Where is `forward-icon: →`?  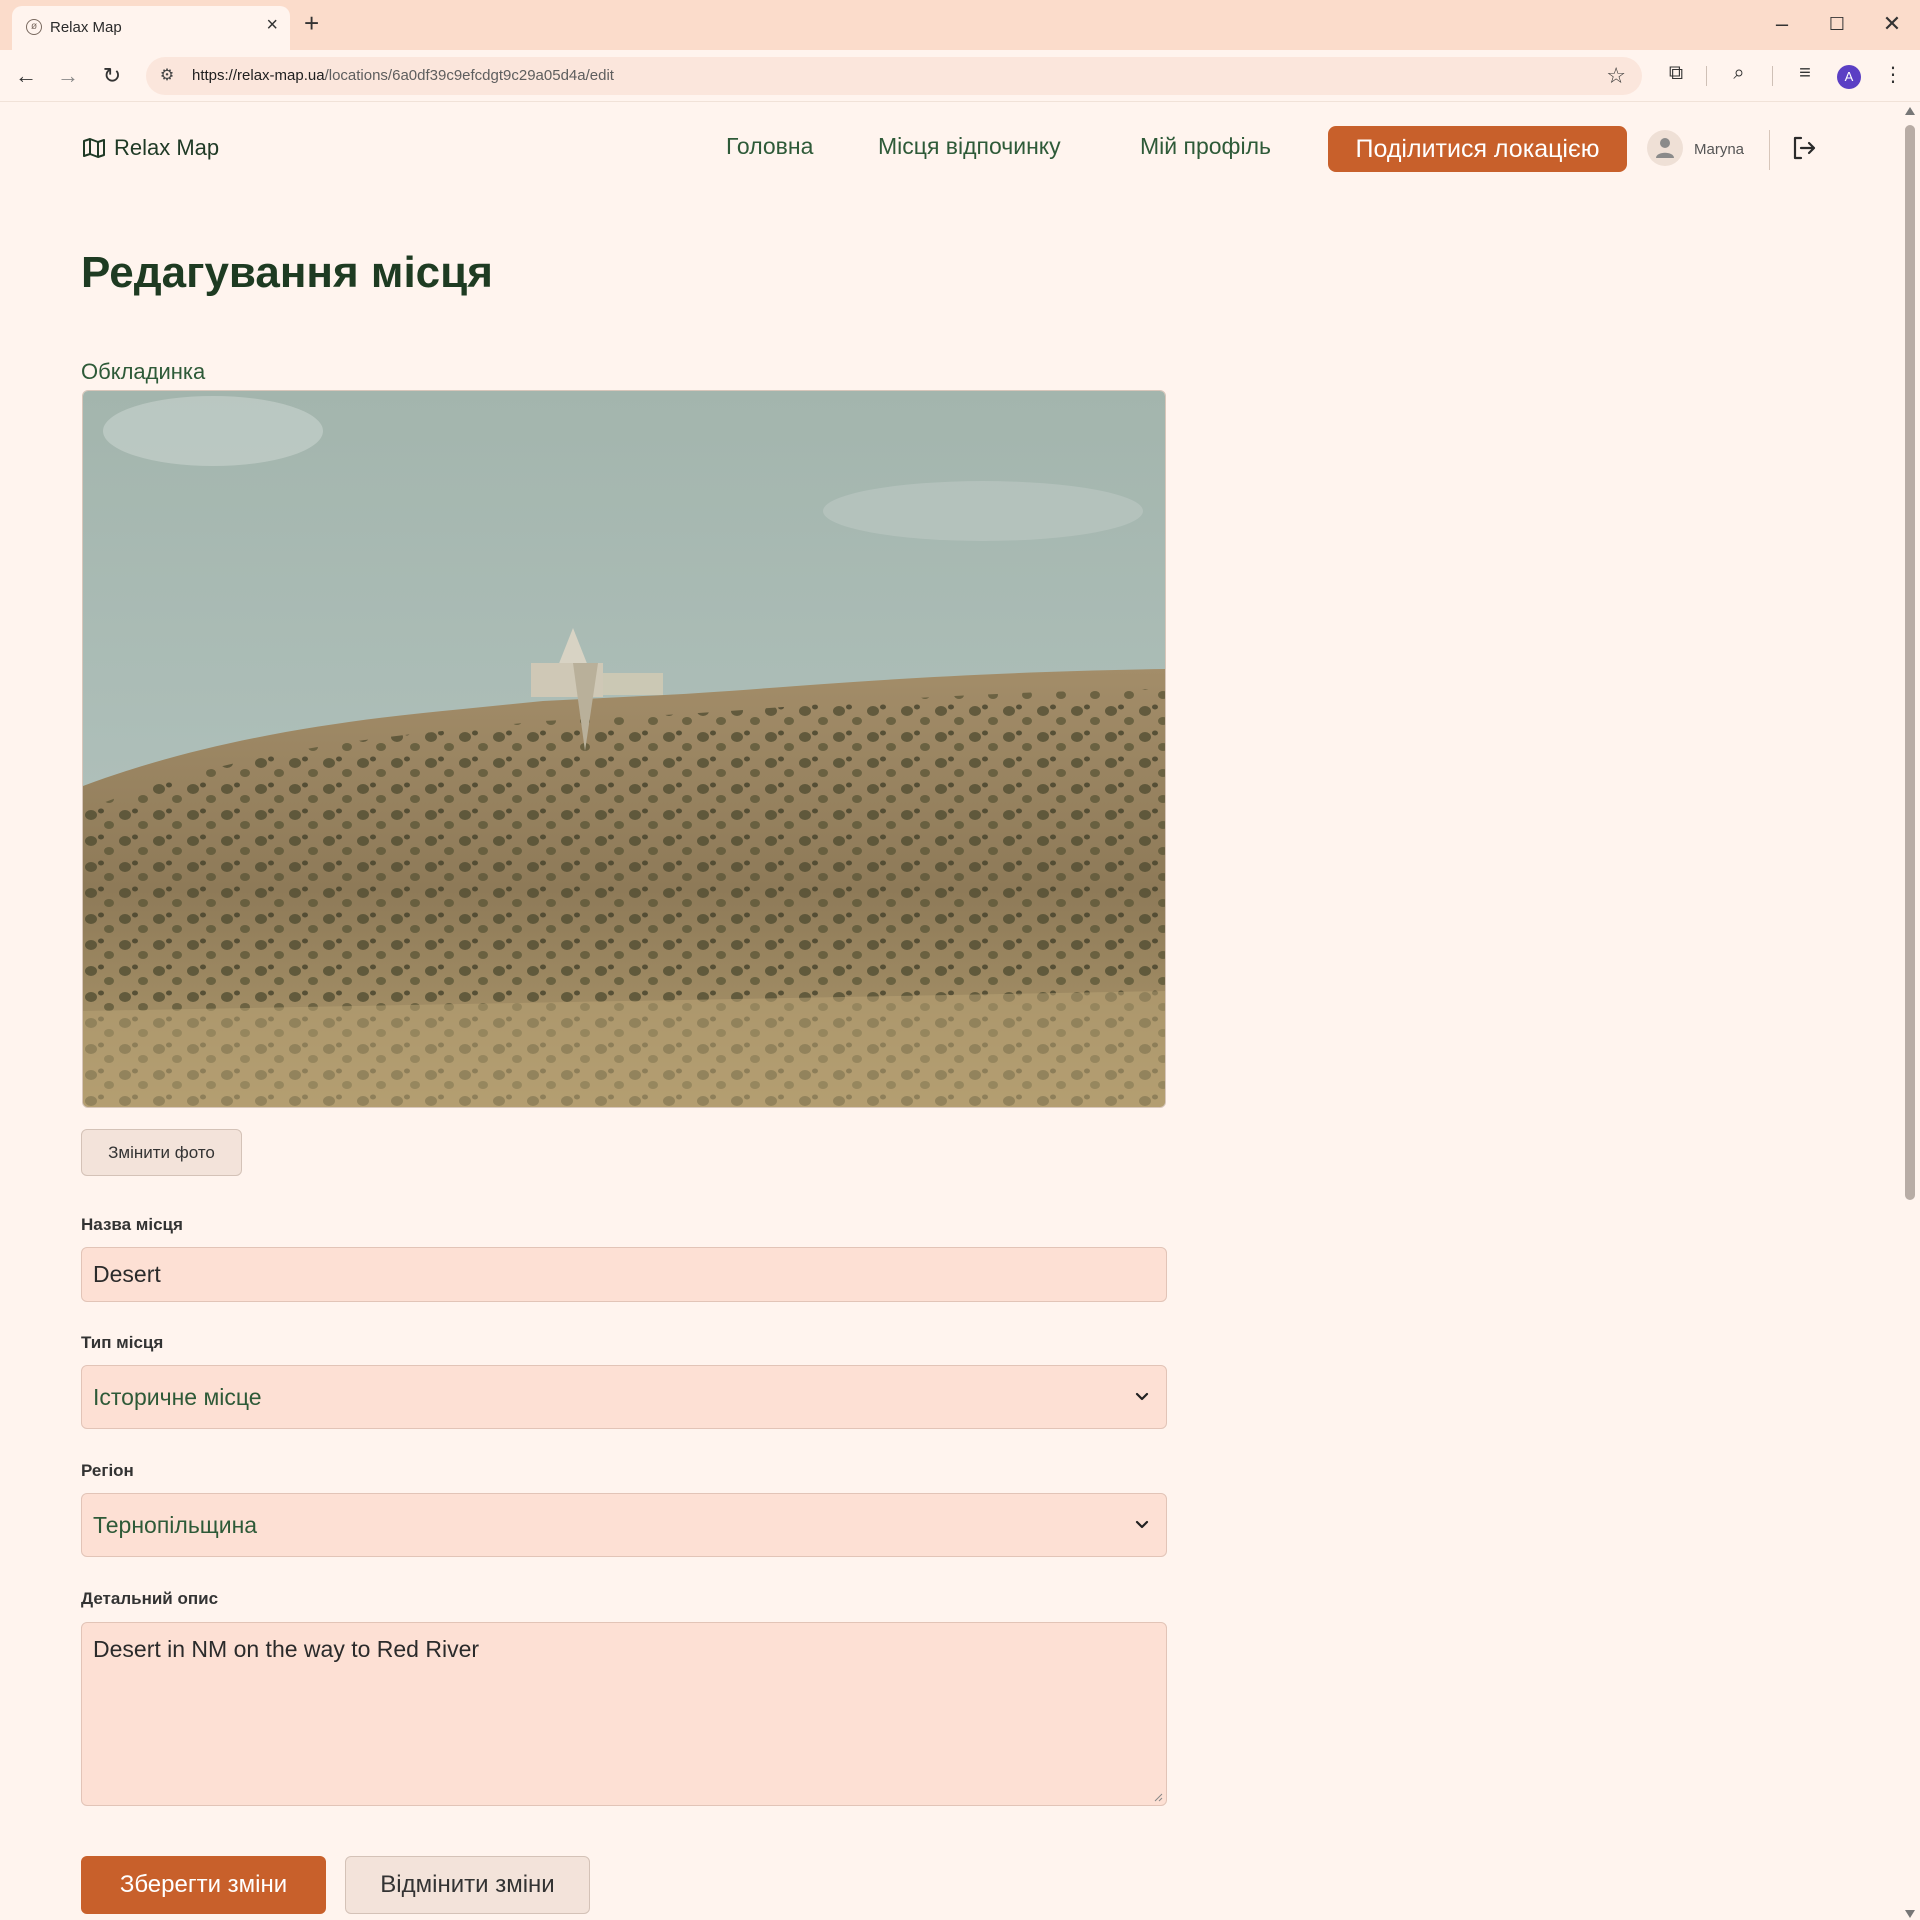 forward-icon: → is located at coordinates (68, 76).